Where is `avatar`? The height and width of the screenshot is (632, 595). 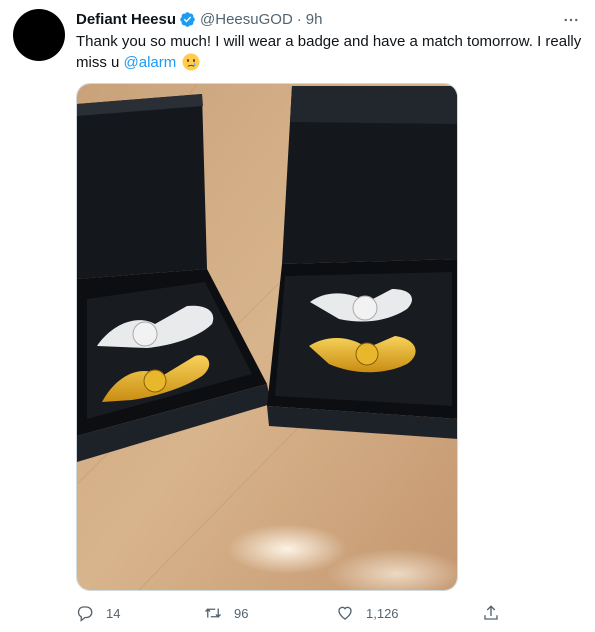 avatar is located at coordinates (39, 35).